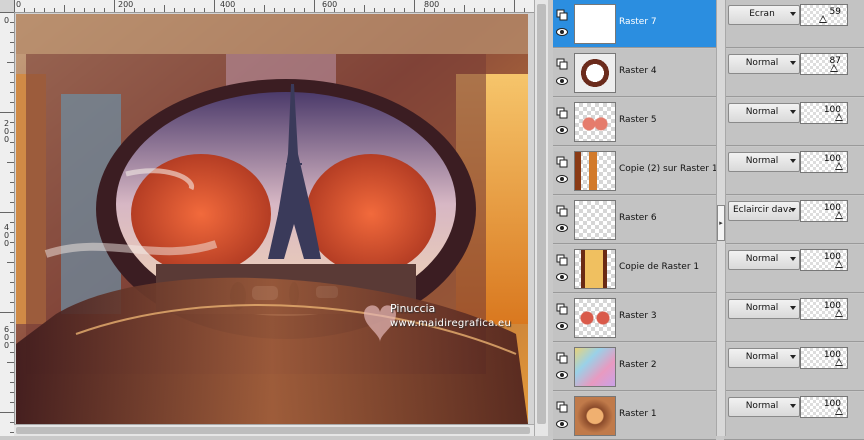 The width and height of the screenshot is (864, 440). I want to click on opacity-slider: 59, so click(824, 15).